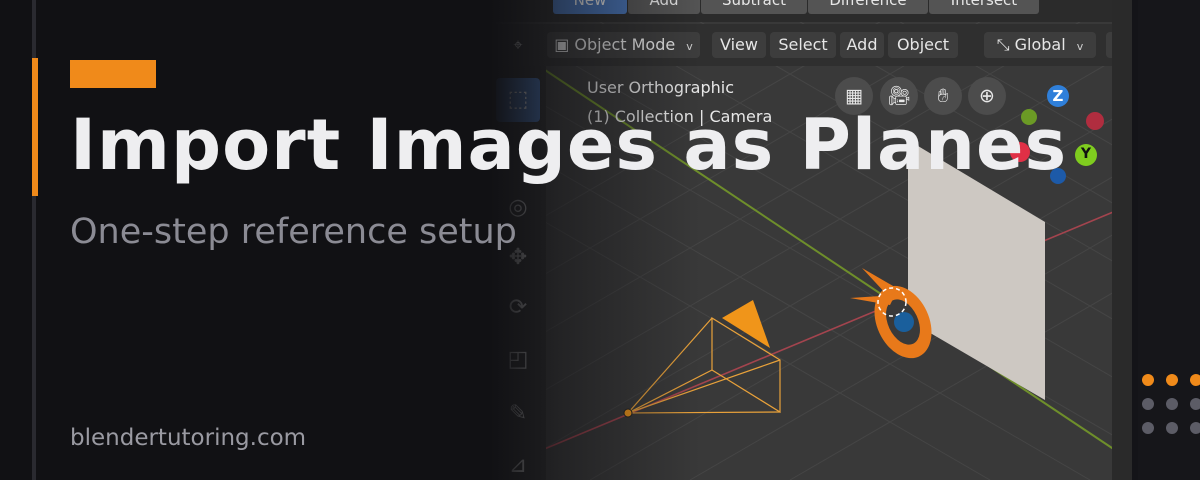  What do you see at coordinates (569, 145) in the screenshot?
I see `page-title: Import Images as Planes` at bounding box center [569, 145].